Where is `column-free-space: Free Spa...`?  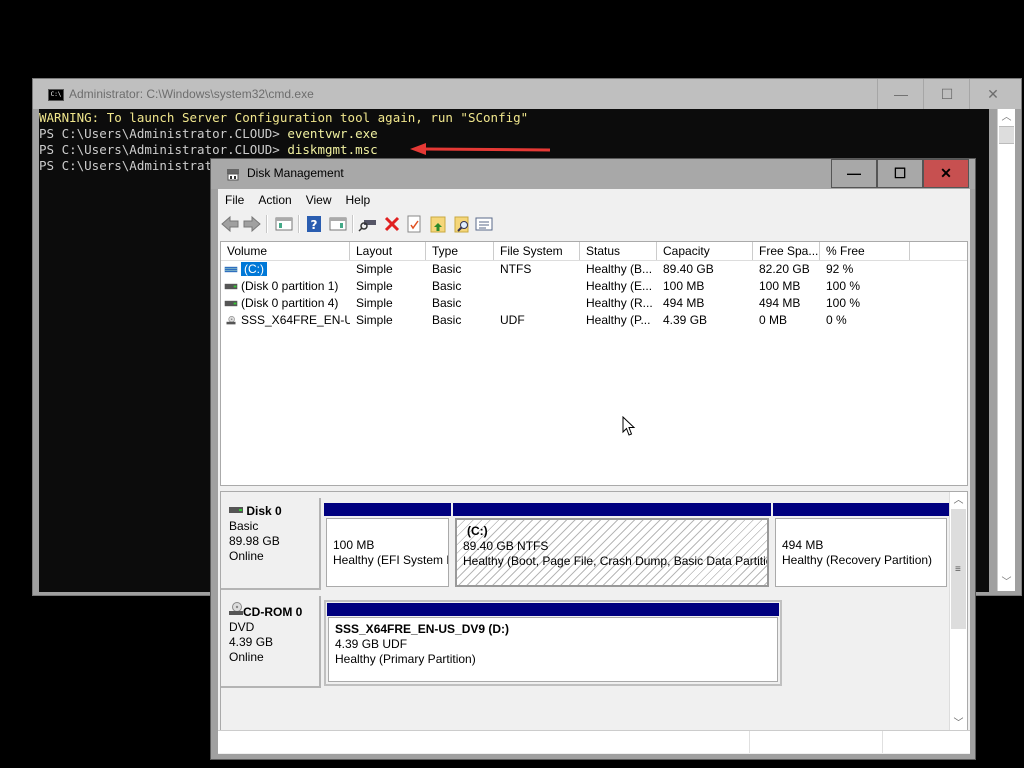 column-free-space: Free Spa... is located at coordinates (786, 251).